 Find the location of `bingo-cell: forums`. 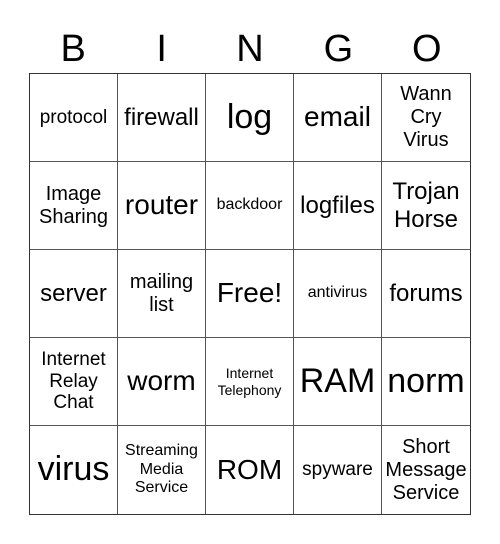

bingo-cell: forums is located at coordinates (426, 294).